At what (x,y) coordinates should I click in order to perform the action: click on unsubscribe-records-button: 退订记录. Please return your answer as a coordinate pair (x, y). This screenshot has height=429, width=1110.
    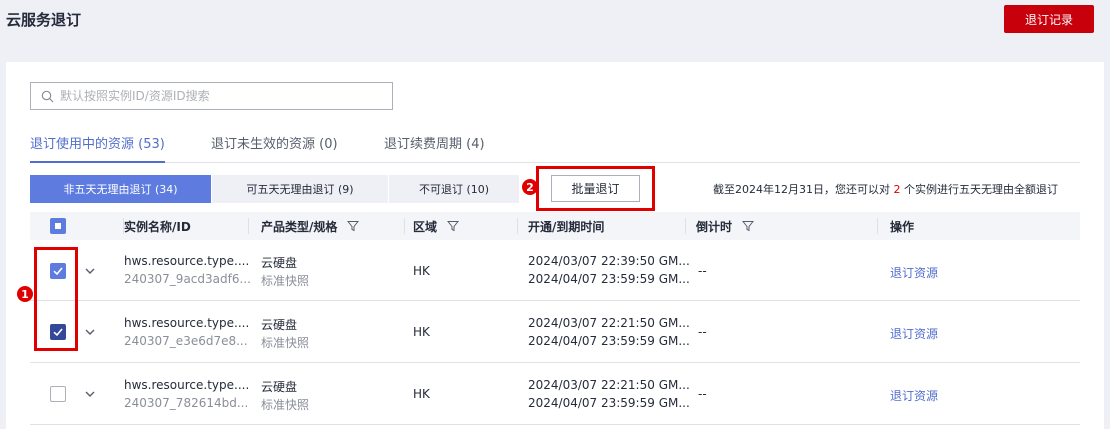
    Looking at the image, I should click on (1049, 19).